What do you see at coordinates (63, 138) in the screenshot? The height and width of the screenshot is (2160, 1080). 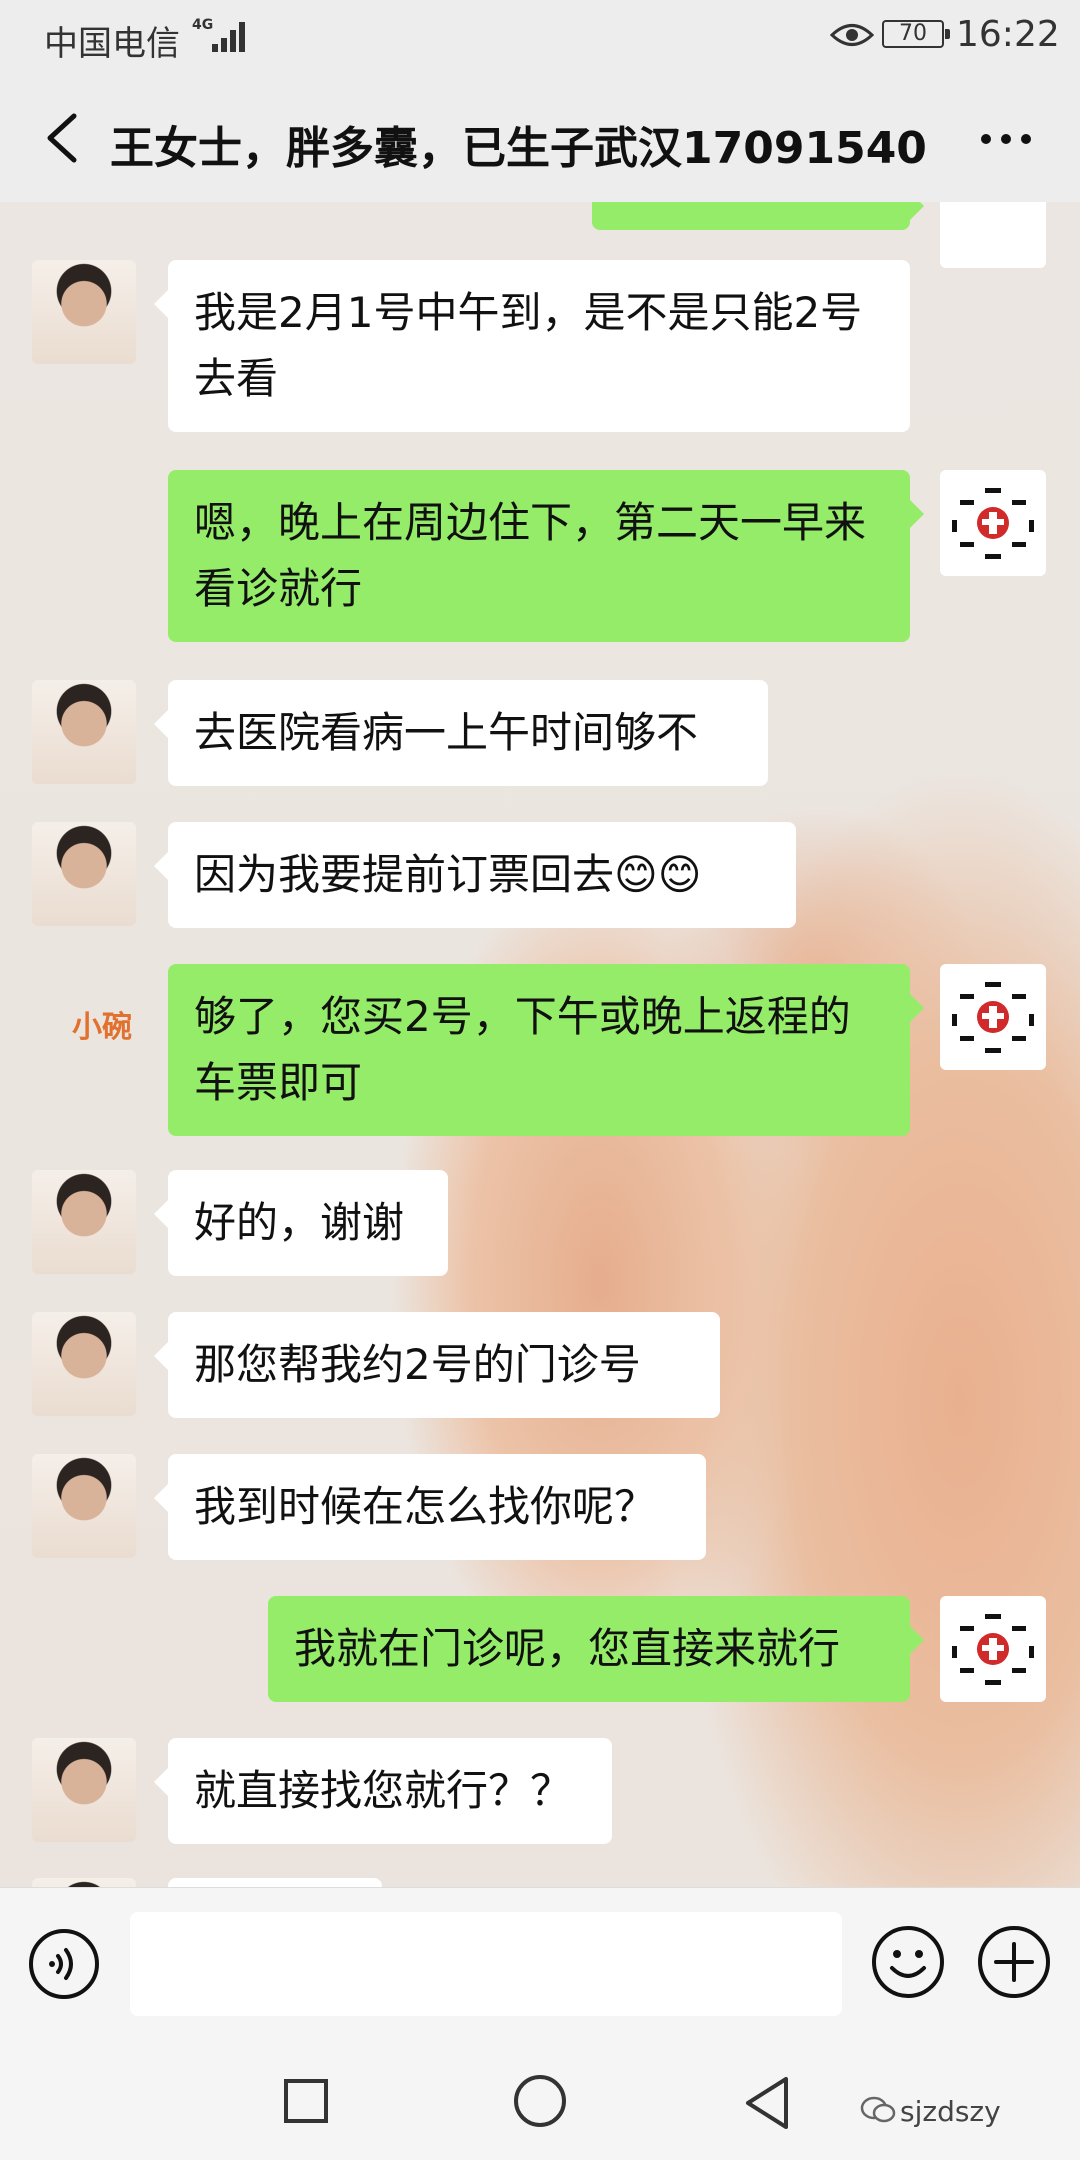 I see `back-icon` at bounding box center [63, 138].